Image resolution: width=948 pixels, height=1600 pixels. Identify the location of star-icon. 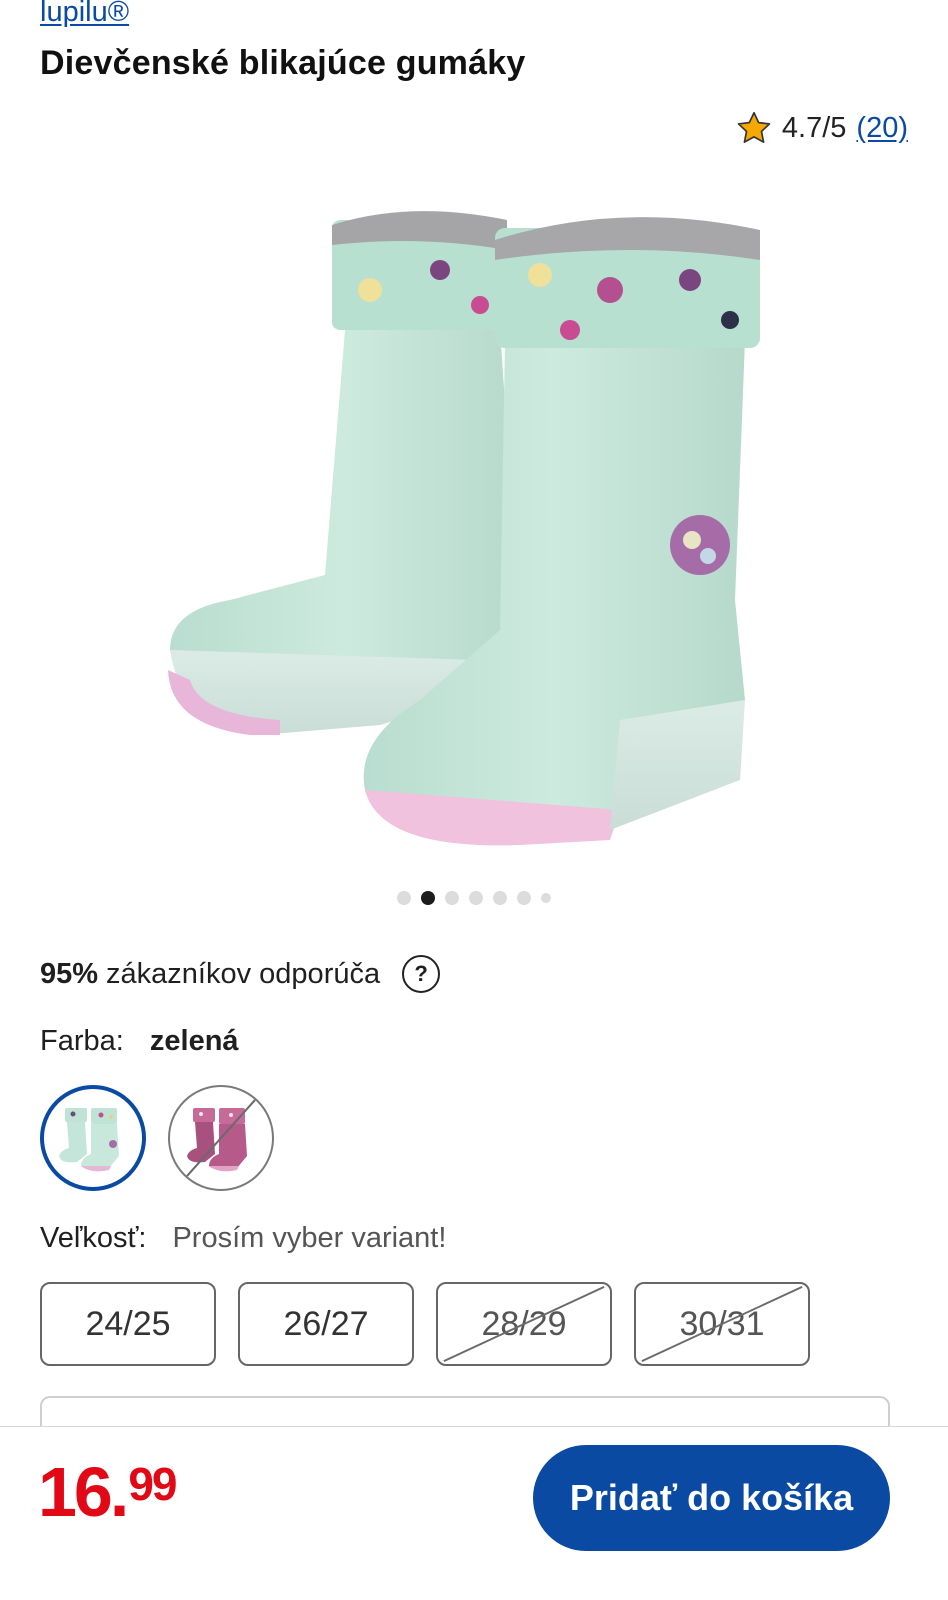
(754, 127).